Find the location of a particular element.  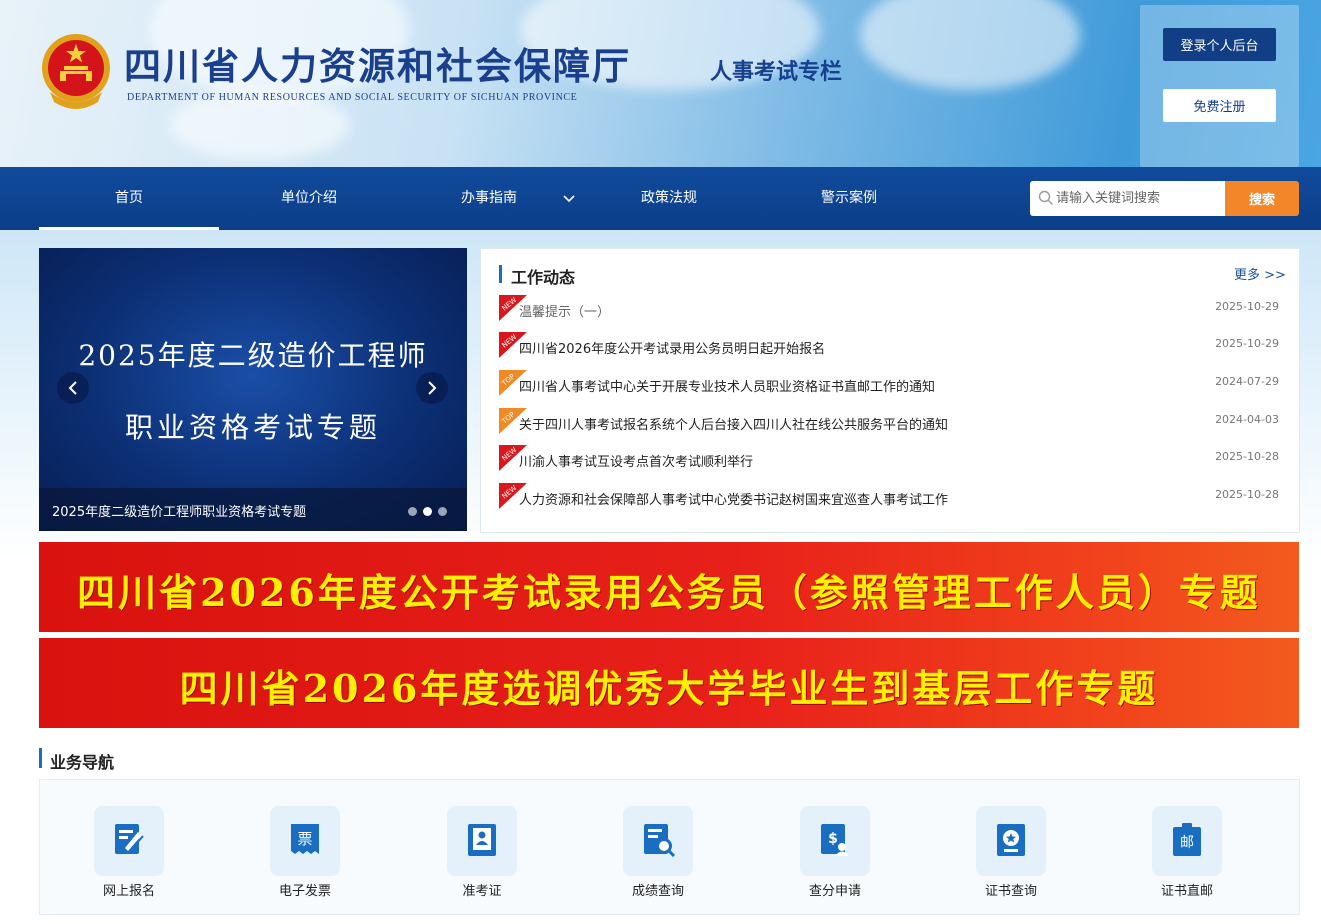

nav-item-about: 单位介绍 is located at coordinates (309, 198).